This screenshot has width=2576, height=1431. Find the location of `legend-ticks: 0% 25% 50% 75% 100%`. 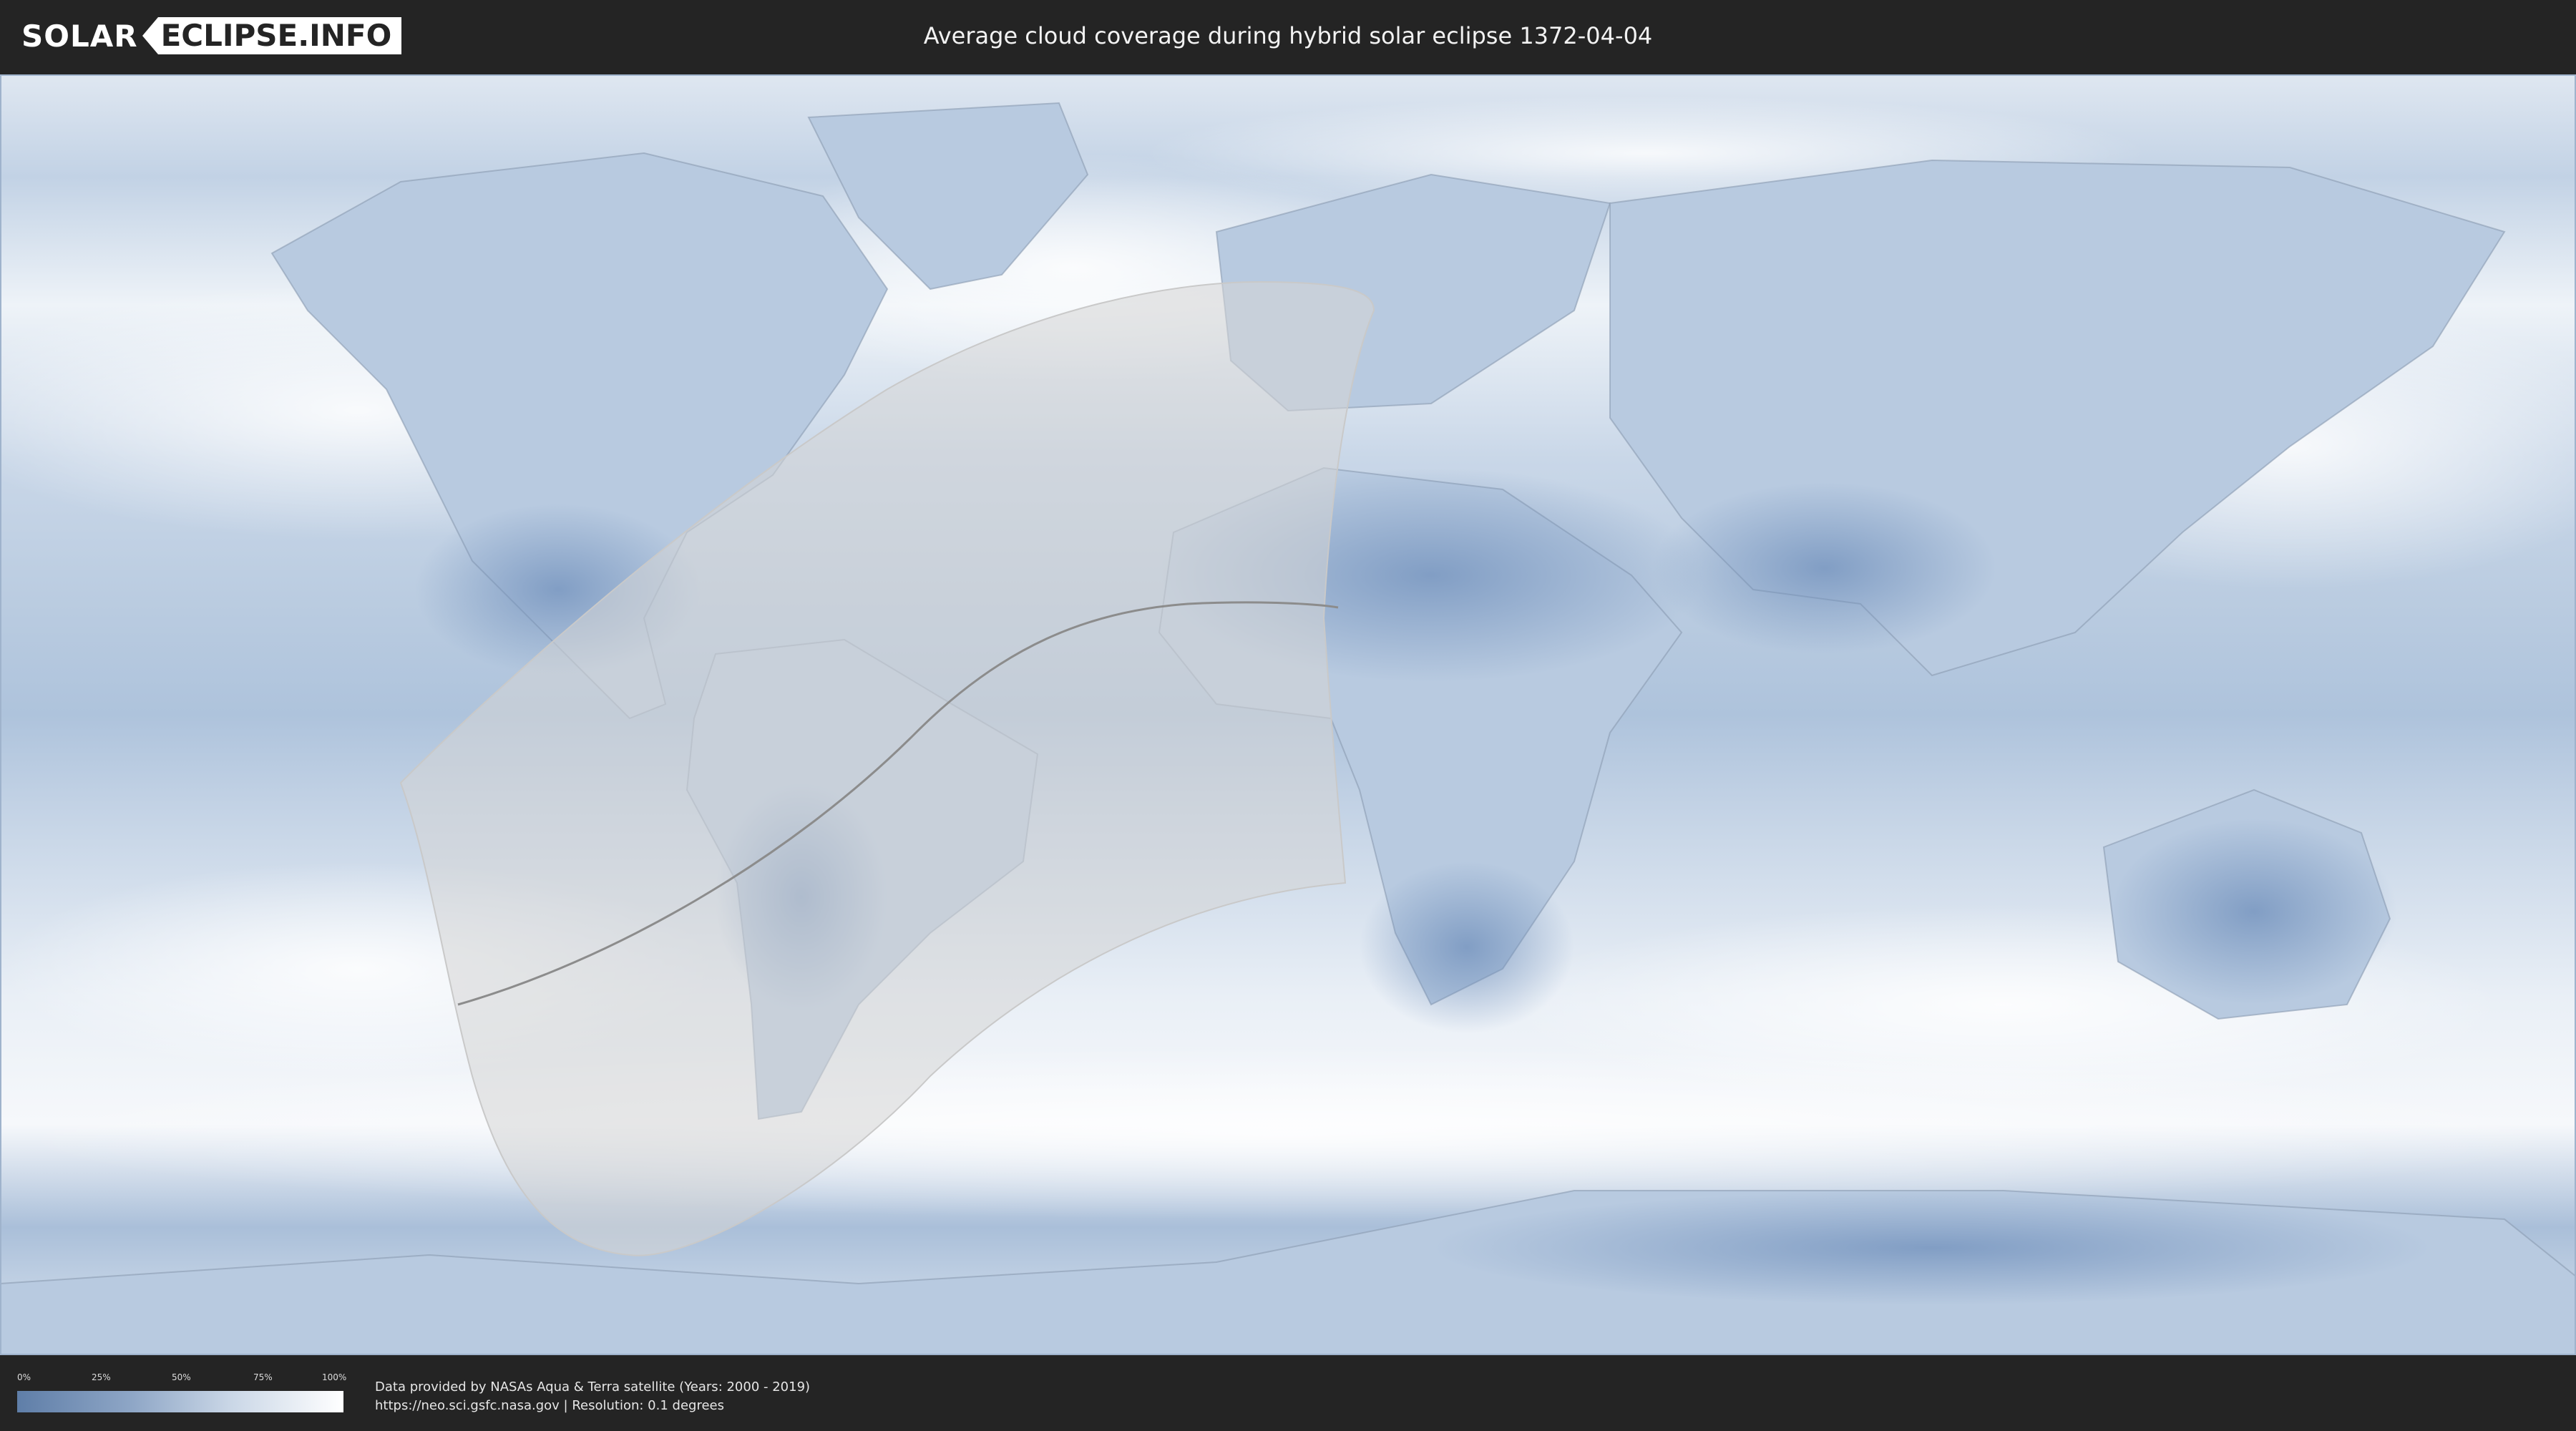

legend-ticks: 0% 25% 50% 75% 100% is located at coordinates (182, 1379).